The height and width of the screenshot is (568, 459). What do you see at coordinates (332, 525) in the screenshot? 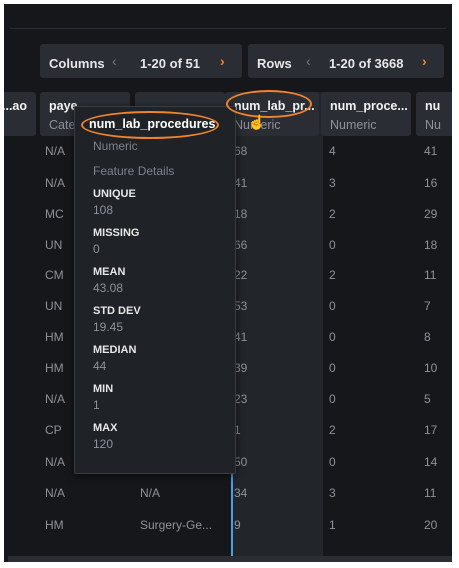
I see `table-cell: 1` at bounding box center [332, 525].